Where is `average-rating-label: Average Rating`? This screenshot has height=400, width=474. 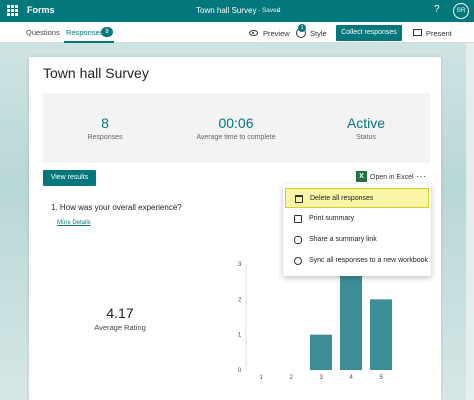
average-rating-label: Average Rating is located at coordinates (120, 327).